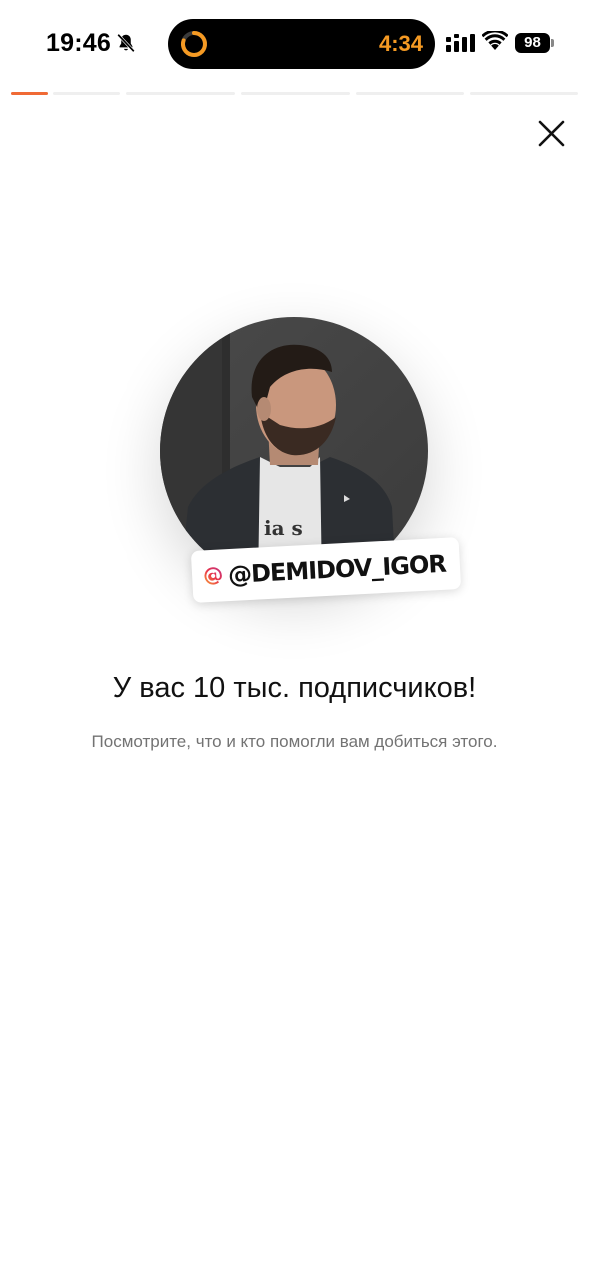 The image size is (589, 1280). What do you see at coordinates (495, 40) in the screenshot?
I see `wifi-icon` at bounding box center [495, 40].